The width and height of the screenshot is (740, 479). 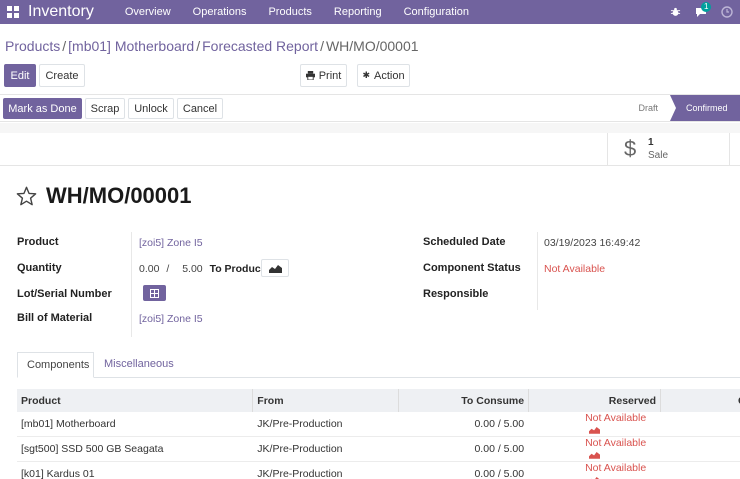 What do you see at coordinates (705, 108) in the screenshot?
I see `stage-confirmed: Confirmed` at bounding box center [705, 108].